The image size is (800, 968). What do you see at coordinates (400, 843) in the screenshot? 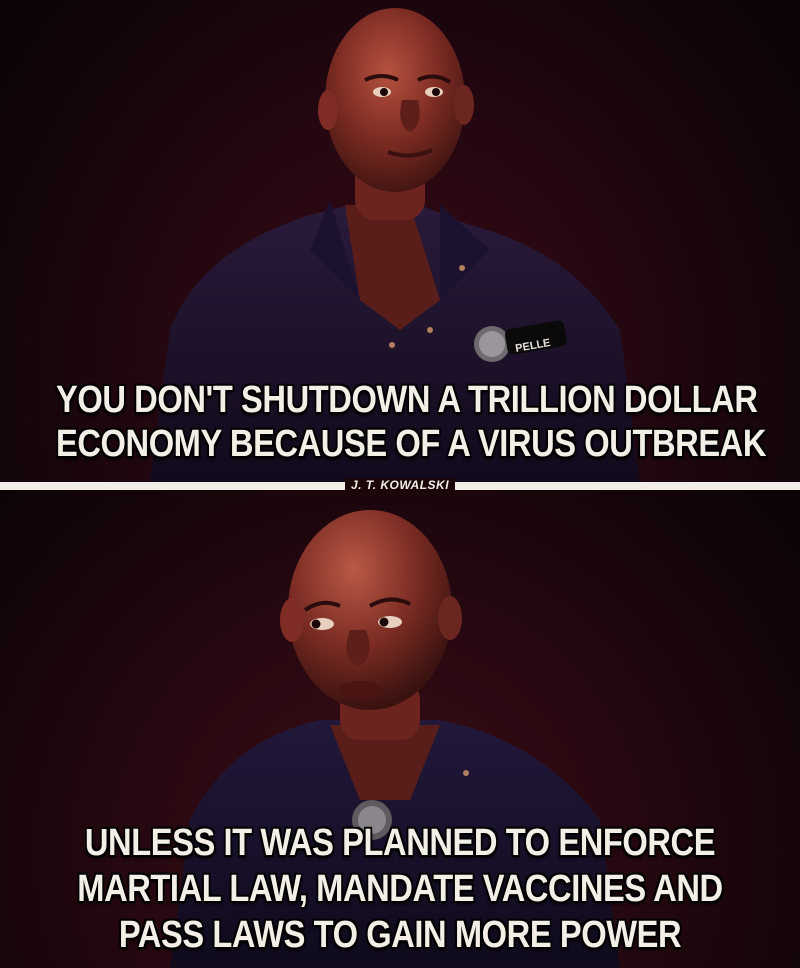
I see `bottom-caption-line: UNLESS IT WAS PLANNED TO ENFORCE` at bounding box center [400, 843].